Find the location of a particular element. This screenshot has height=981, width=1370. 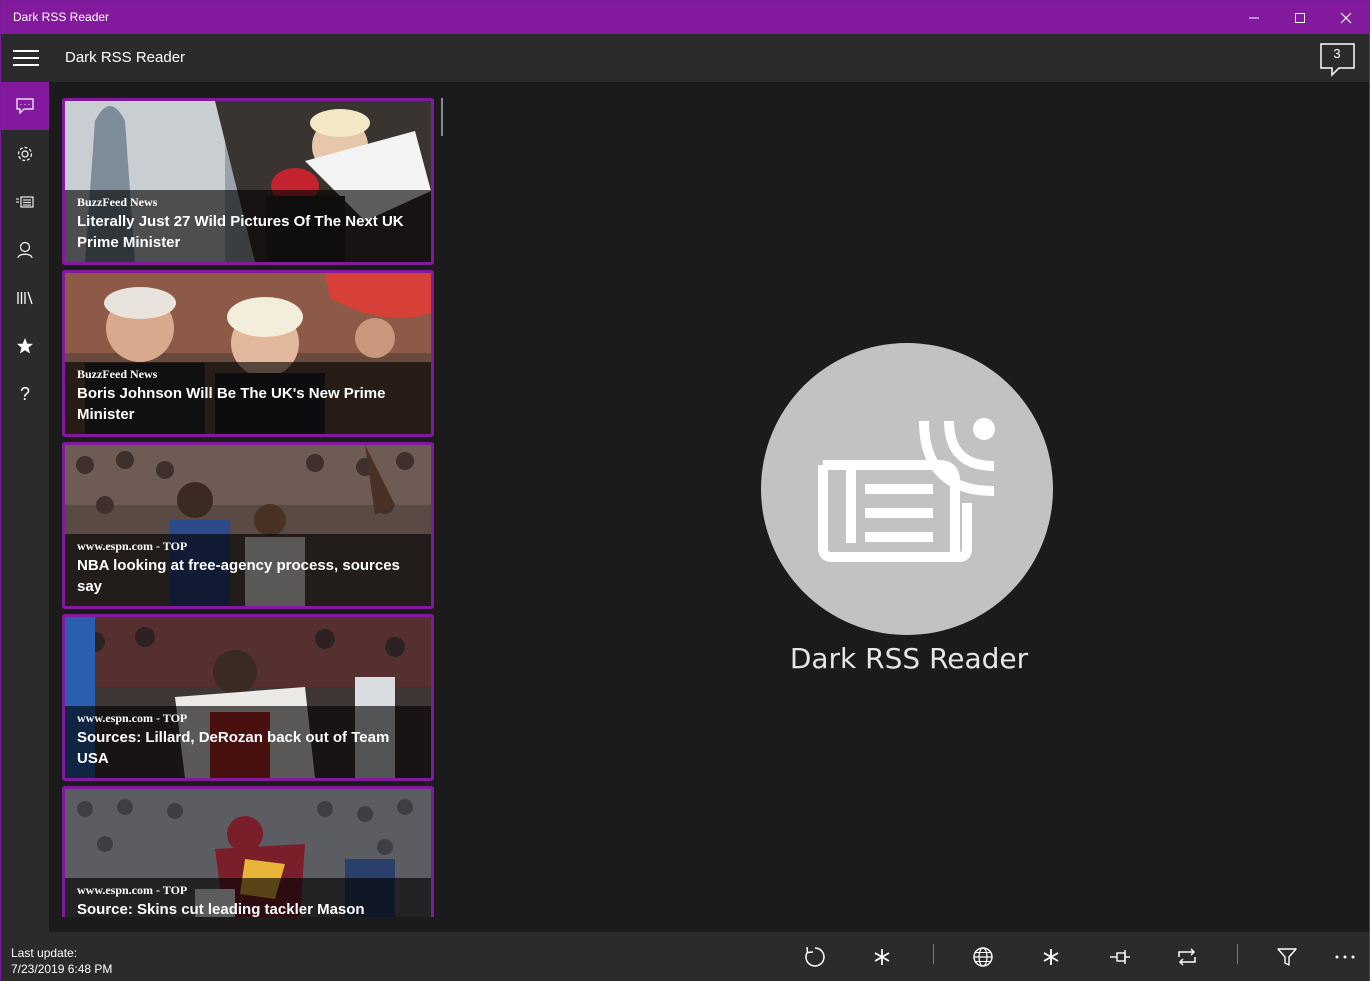

app-header: Dark RSS Reader 3 is located at coordinates (685, 58).